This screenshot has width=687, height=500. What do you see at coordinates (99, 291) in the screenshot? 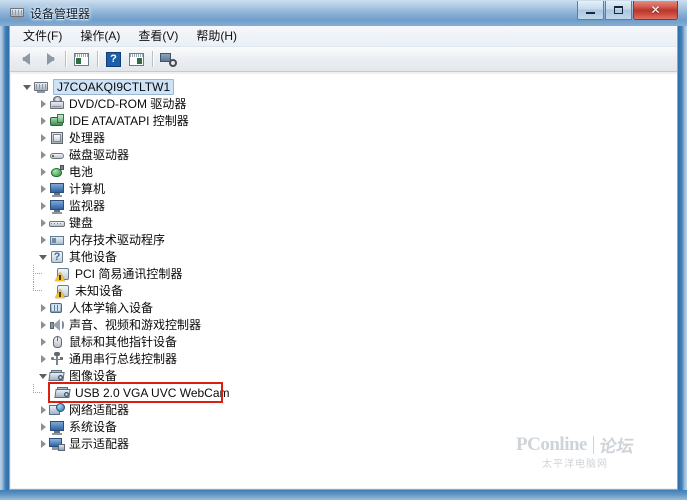
I see `tree-node-label: 未知设备` at bounding box center [99, 291].